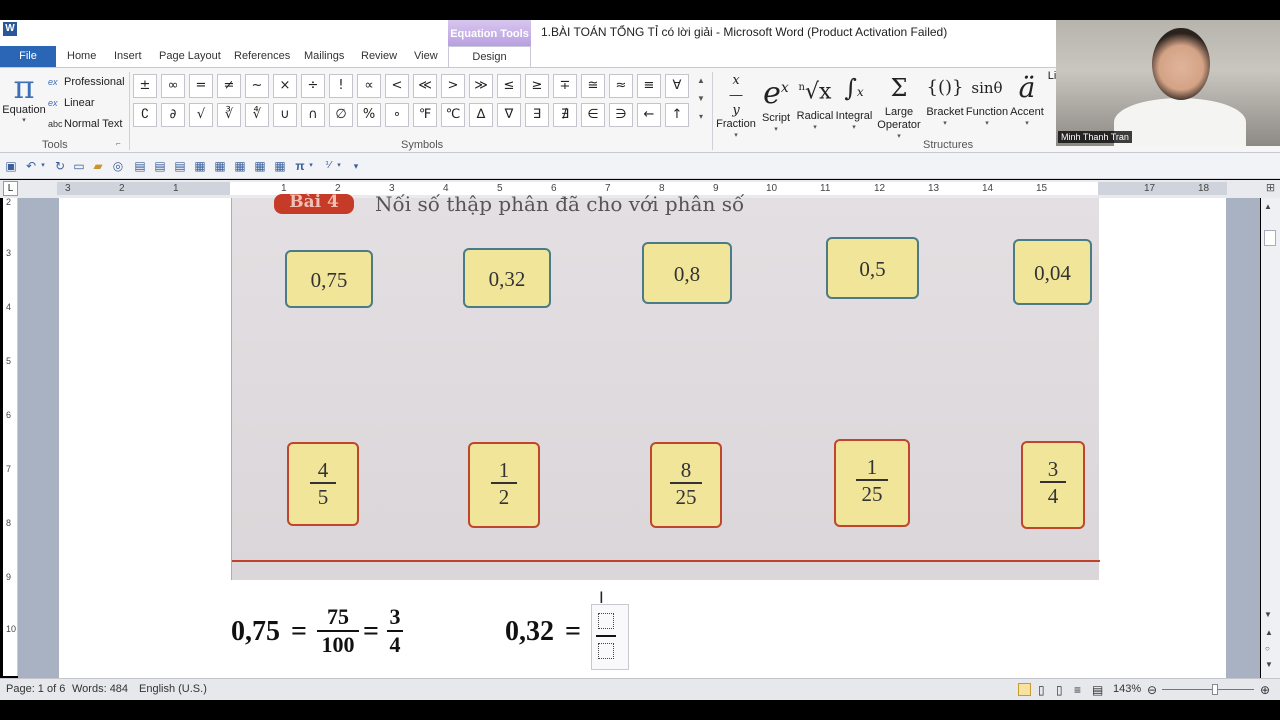  What do you see at coordinates (201, 115) in the screenshot?
I see `symbol-button: √` at bounding box center [201, 115].